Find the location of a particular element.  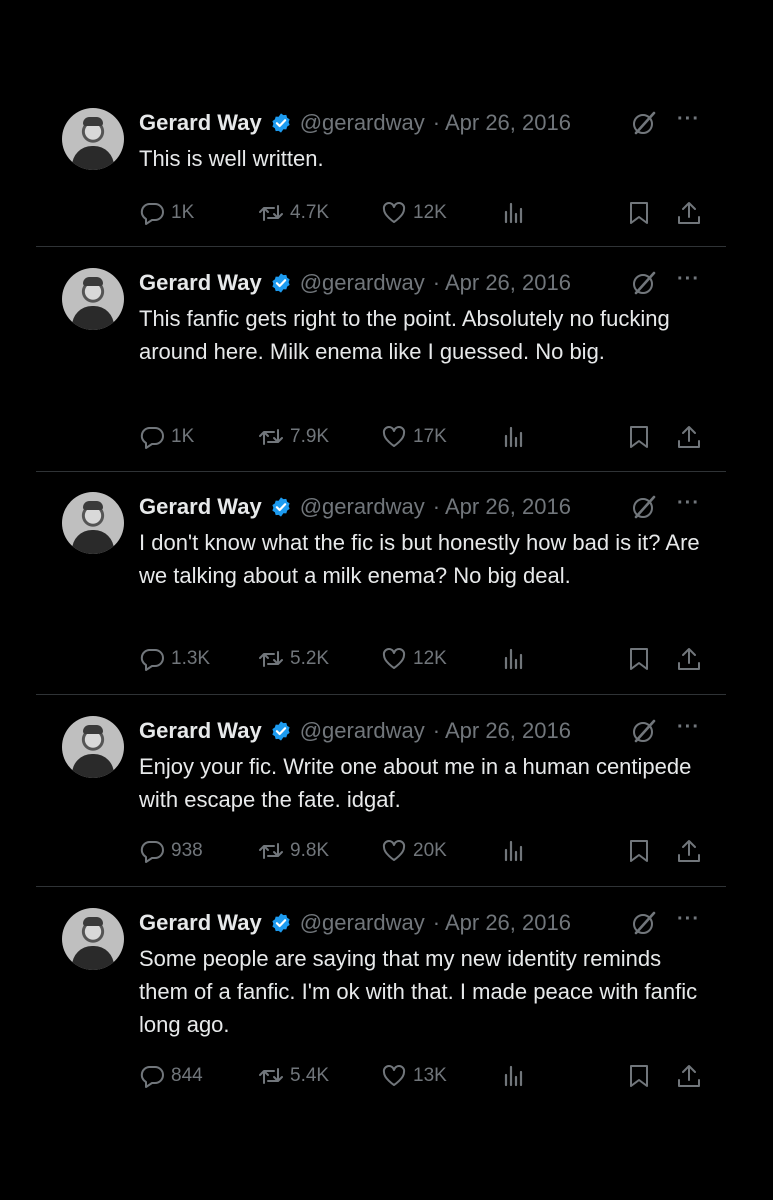

retweet-icon is located at coordinates (271, 851).